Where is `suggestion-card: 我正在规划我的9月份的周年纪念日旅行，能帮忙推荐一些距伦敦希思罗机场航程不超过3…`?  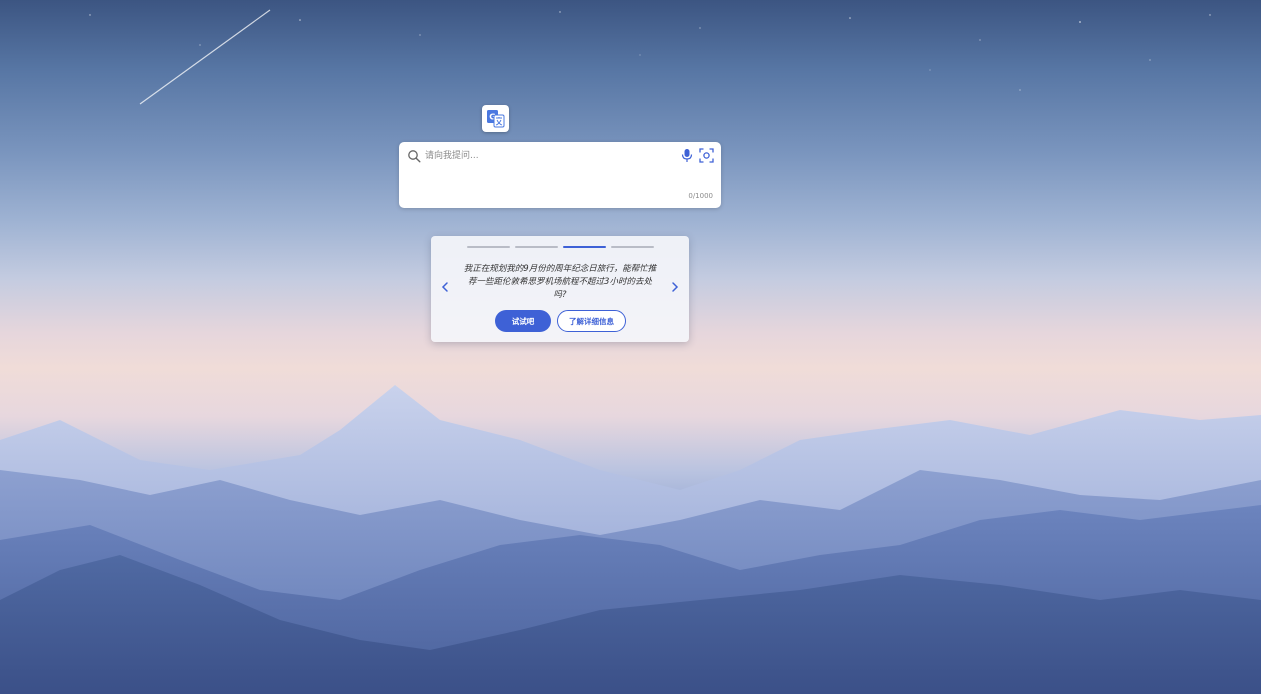 suggestion-card: 我正在规划我的9月份的周年纪念日旅行，能帮忙推荐一些距伦敦希思罗机场航程不超过3… is located at coordinates (560, 289).